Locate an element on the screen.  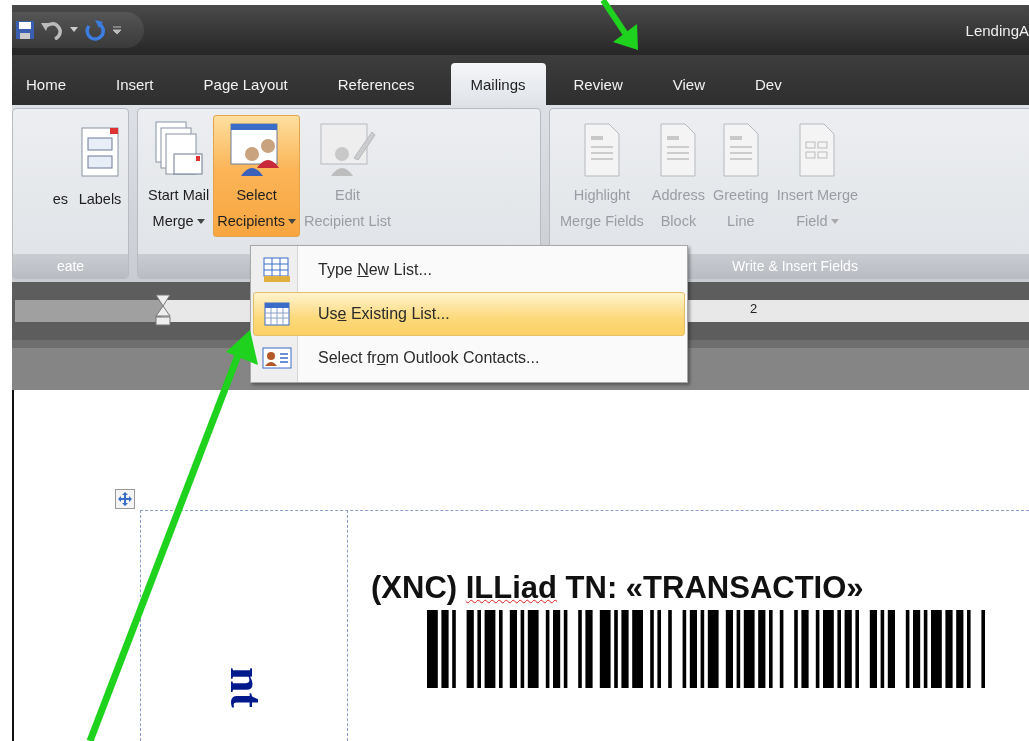
move-icon is located at coordinates (125, 499).